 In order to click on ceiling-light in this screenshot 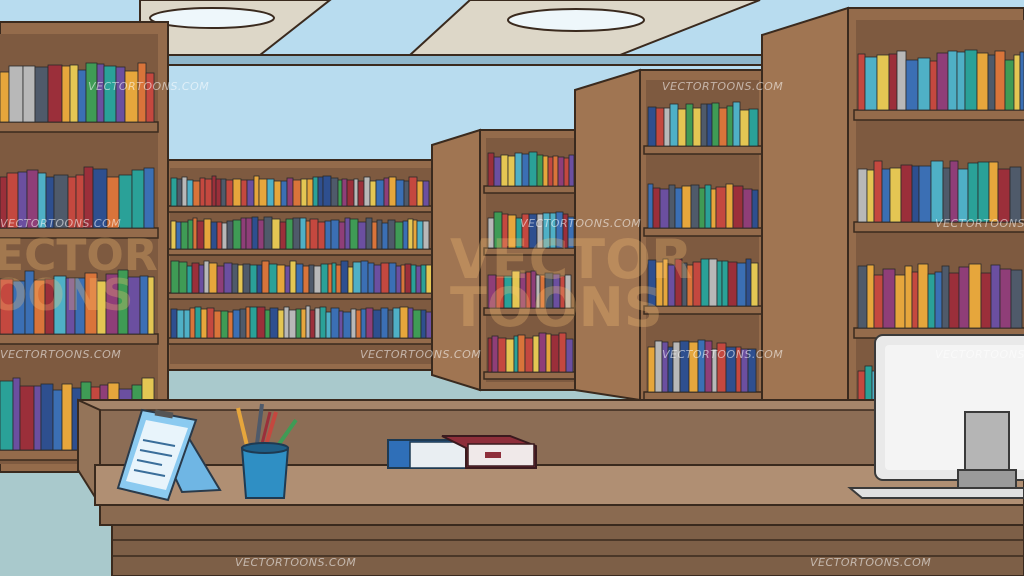, I will do `click(576, 20)`.